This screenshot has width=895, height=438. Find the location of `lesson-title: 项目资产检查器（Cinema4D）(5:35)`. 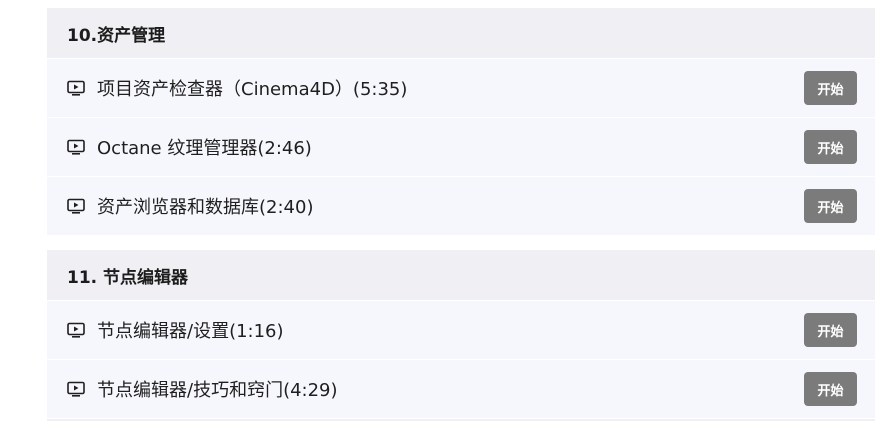

lesson-title: 项目资产检查器（Cinema4D）(5:35) is located at coordinates (252, 89).